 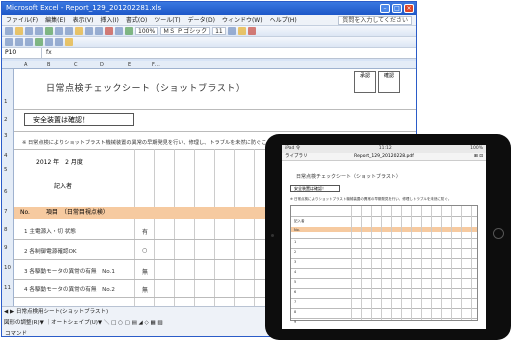 I want to click on paste-icon, so click(x=79, y=31).